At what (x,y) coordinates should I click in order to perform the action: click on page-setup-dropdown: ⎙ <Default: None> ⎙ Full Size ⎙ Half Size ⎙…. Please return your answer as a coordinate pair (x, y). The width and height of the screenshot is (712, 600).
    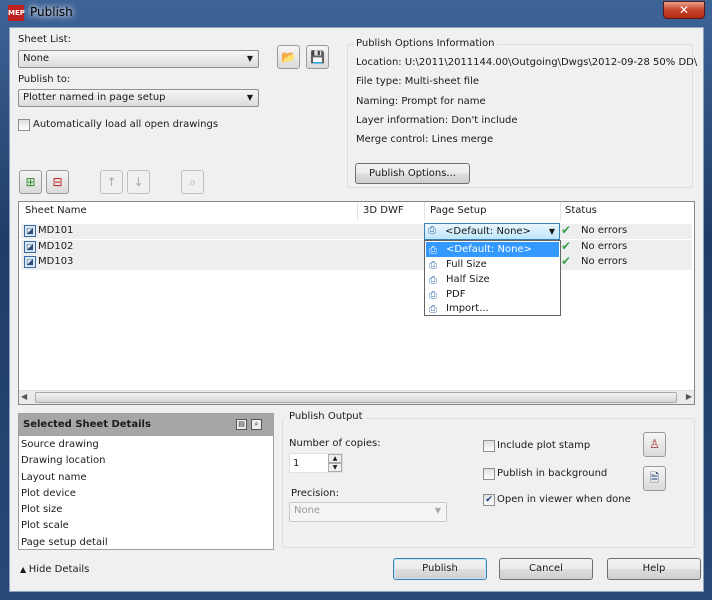
    Looking at the image, I should click on (492, 278).